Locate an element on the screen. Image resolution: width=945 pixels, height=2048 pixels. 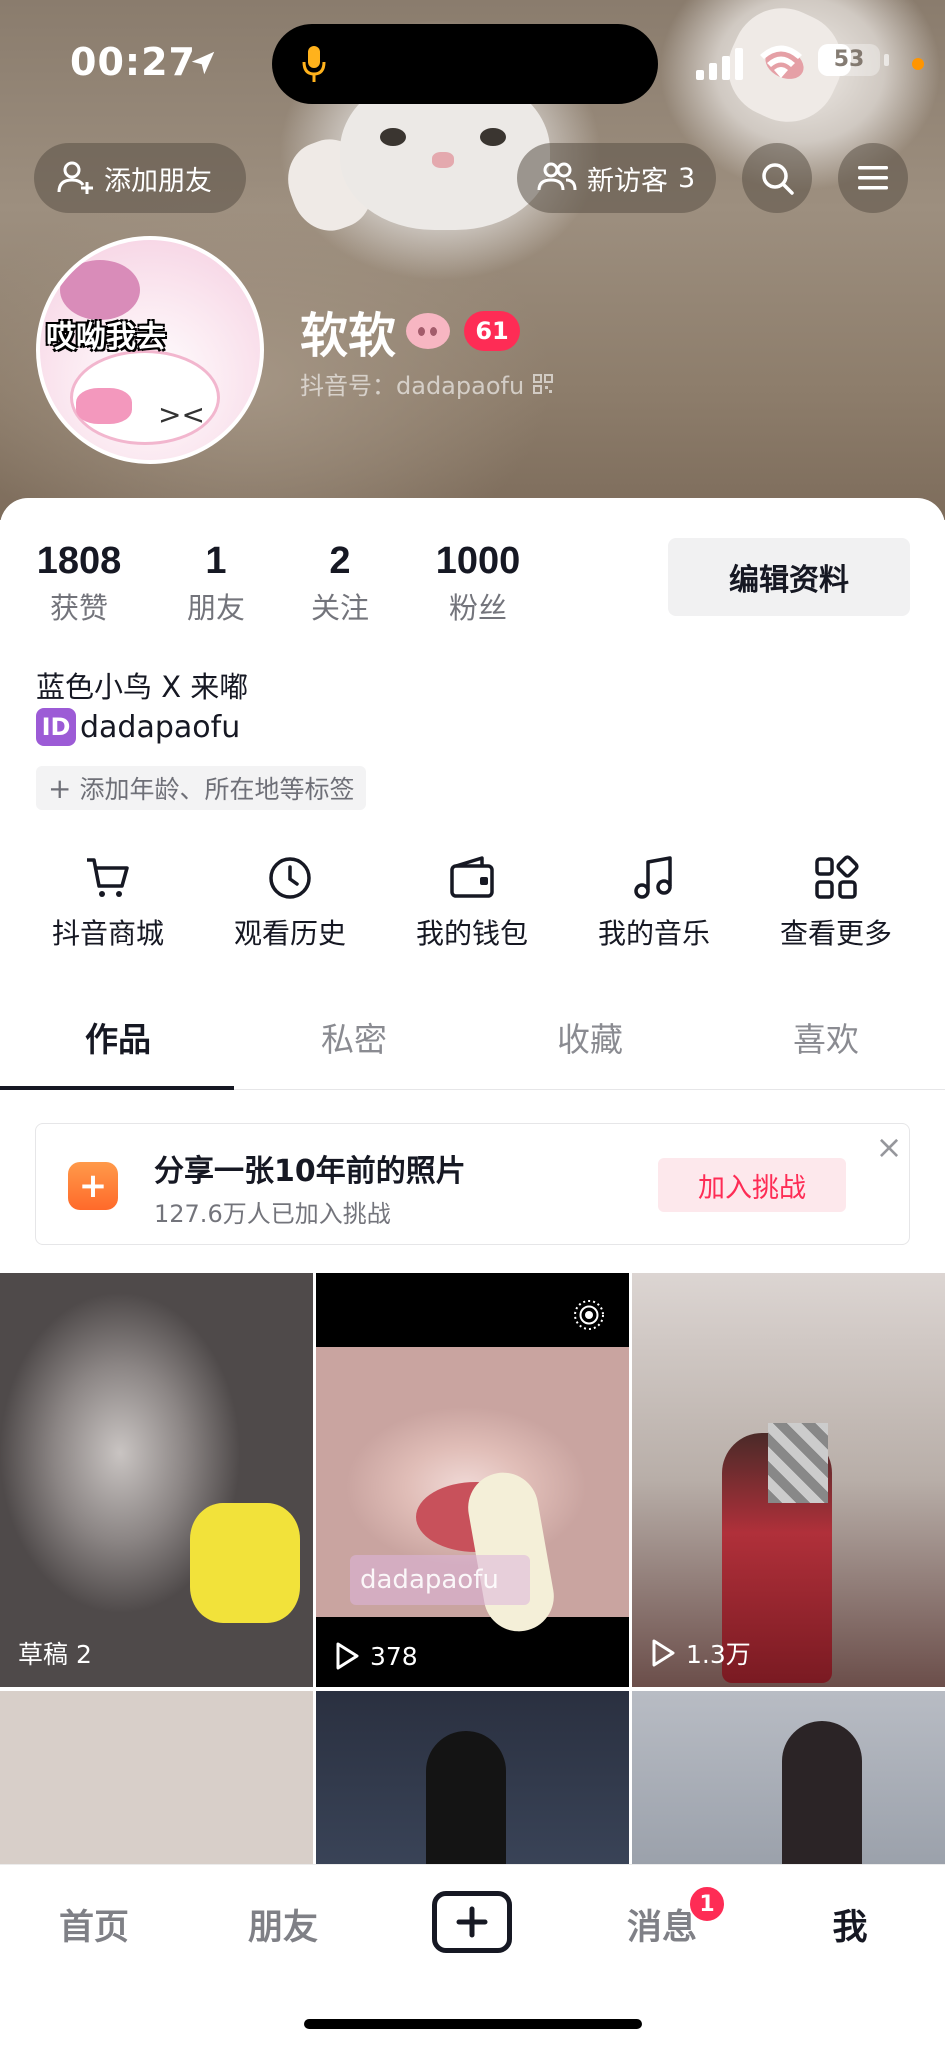
tab-likes: 喜欢 is located at coordinates (826, 1044).